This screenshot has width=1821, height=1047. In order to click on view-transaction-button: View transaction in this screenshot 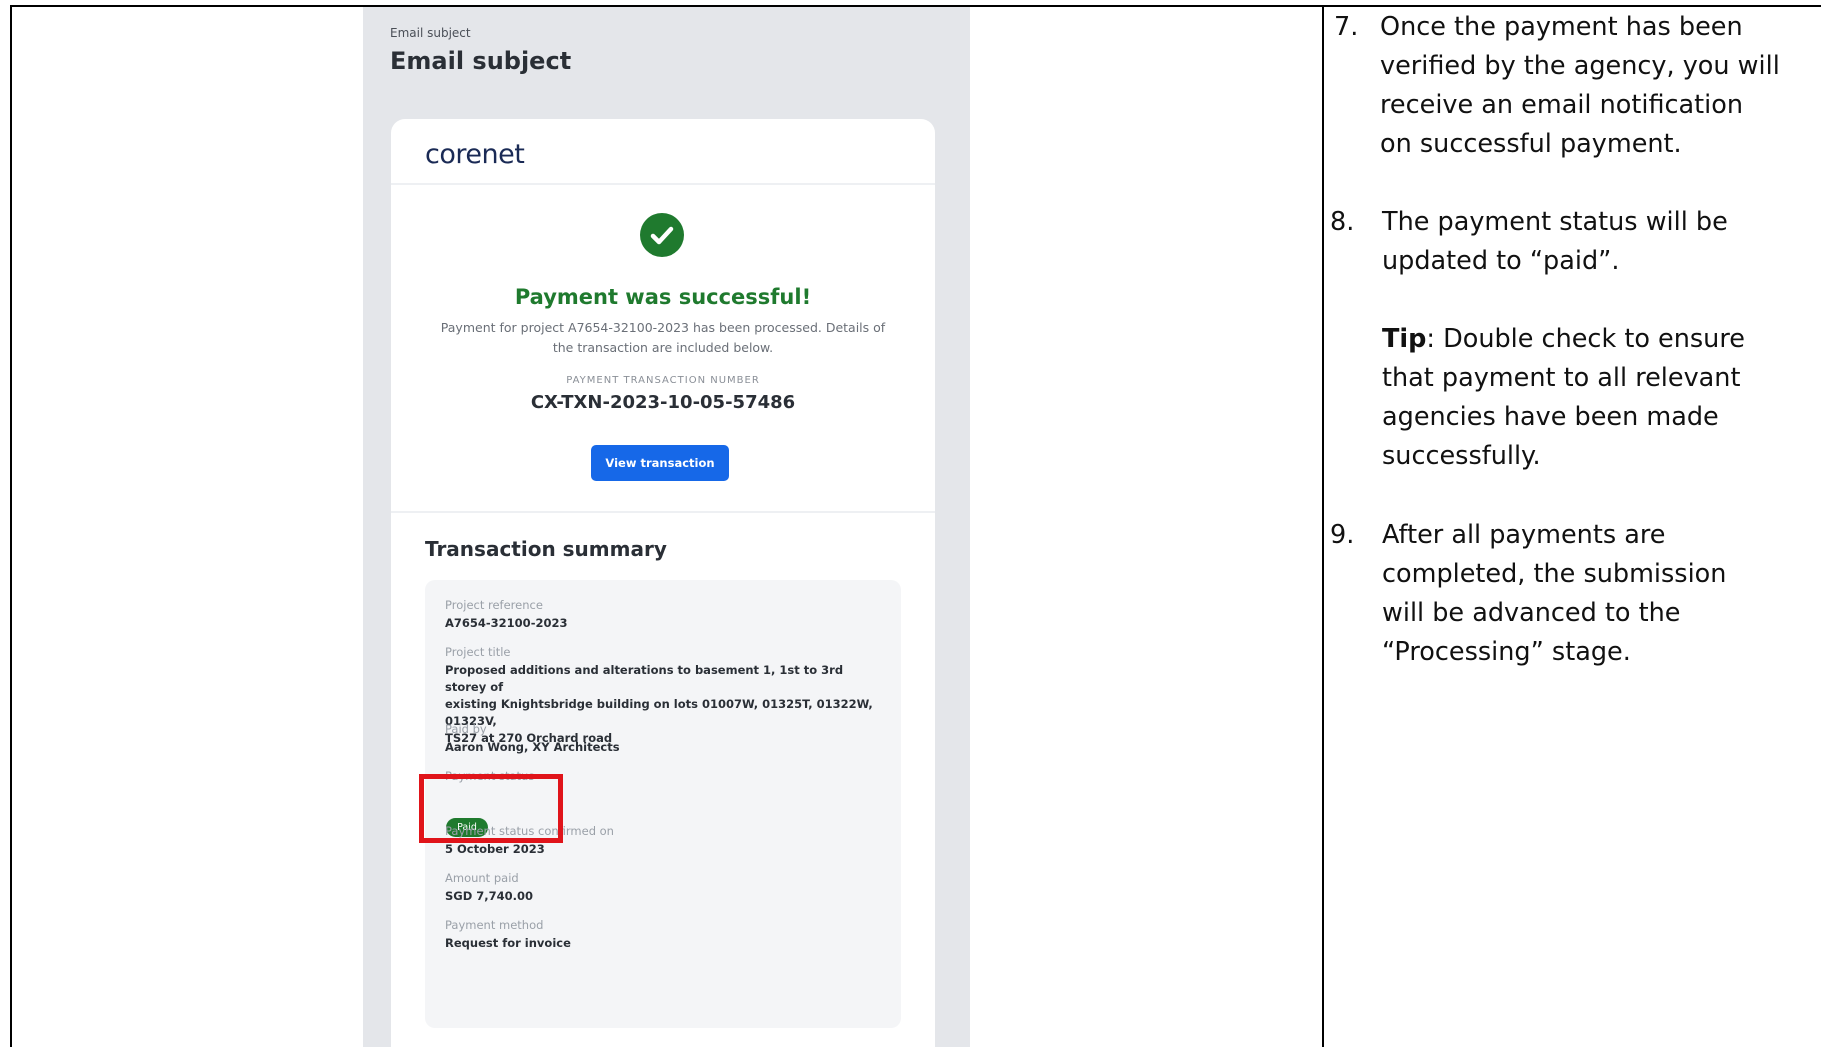, I will do `click(660, 463)`.